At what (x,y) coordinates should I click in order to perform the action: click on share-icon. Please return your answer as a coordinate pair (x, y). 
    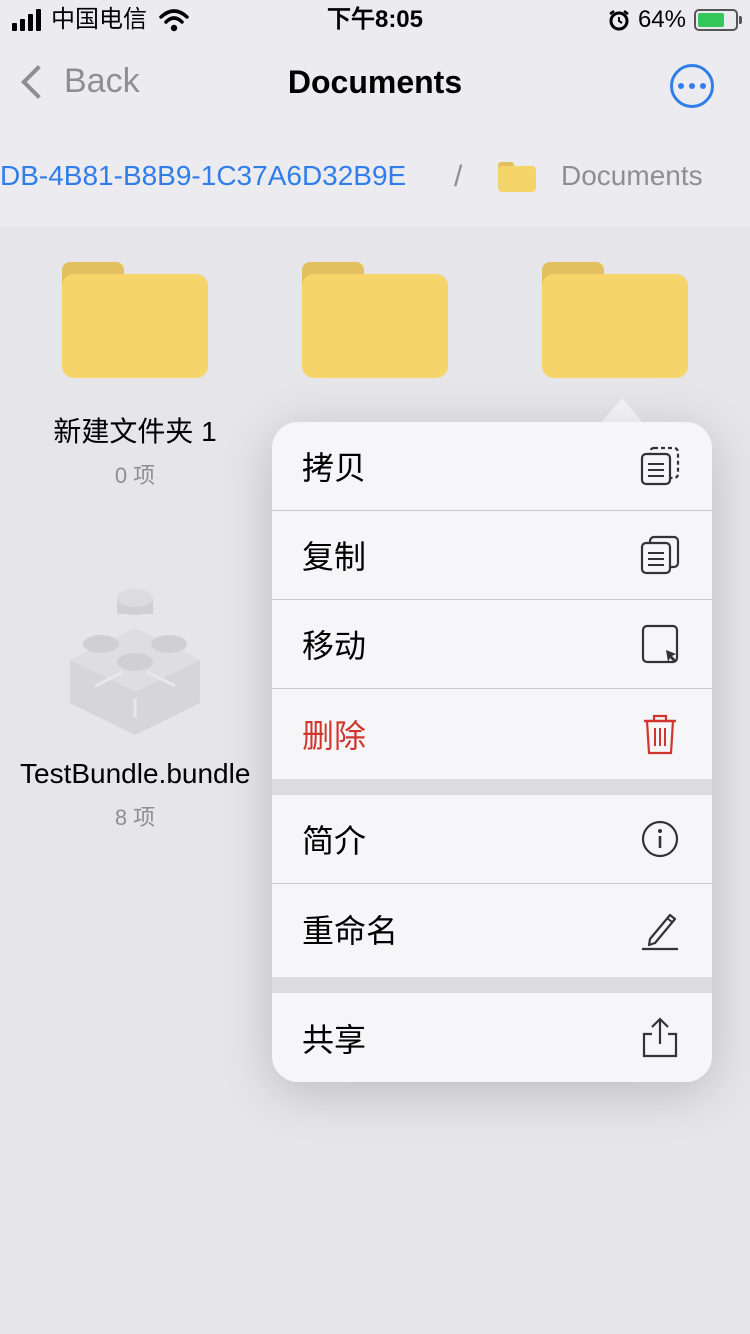
    Looking at the image, I should click on (660, 1038).